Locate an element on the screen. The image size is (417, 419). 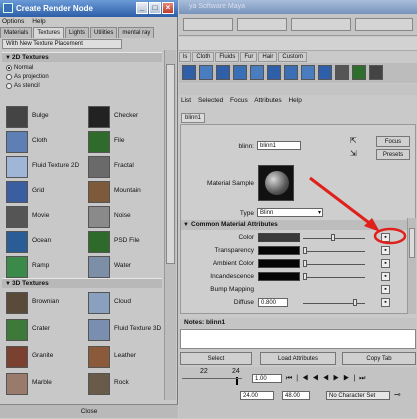
texture-node: Grid is located at coordinates (45, 192).